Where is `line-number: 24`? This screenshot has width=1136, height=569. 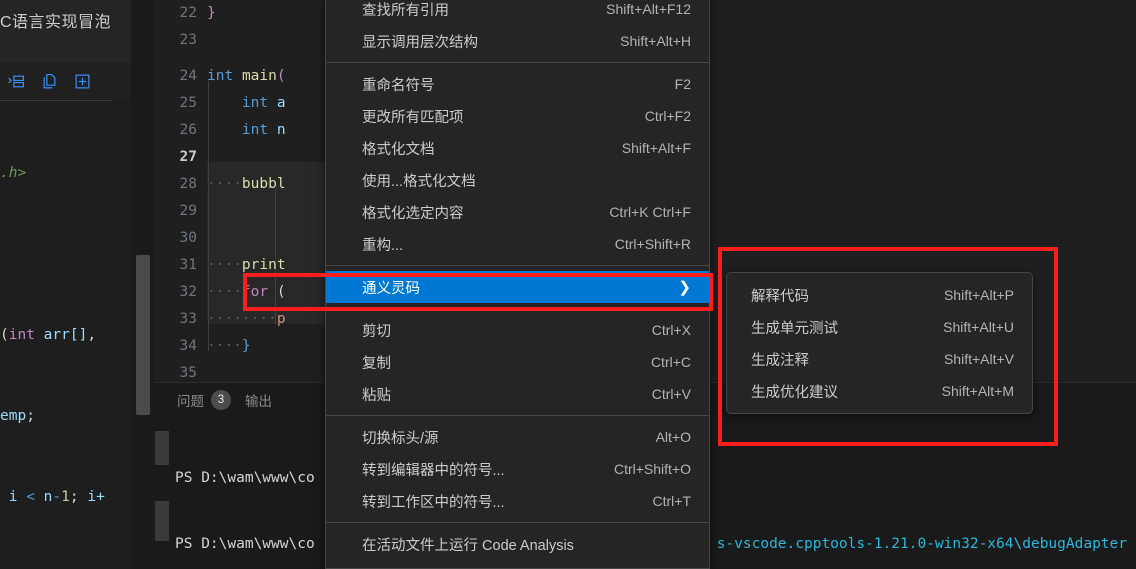
line-number: 24 is located at coordinates (188, 76).